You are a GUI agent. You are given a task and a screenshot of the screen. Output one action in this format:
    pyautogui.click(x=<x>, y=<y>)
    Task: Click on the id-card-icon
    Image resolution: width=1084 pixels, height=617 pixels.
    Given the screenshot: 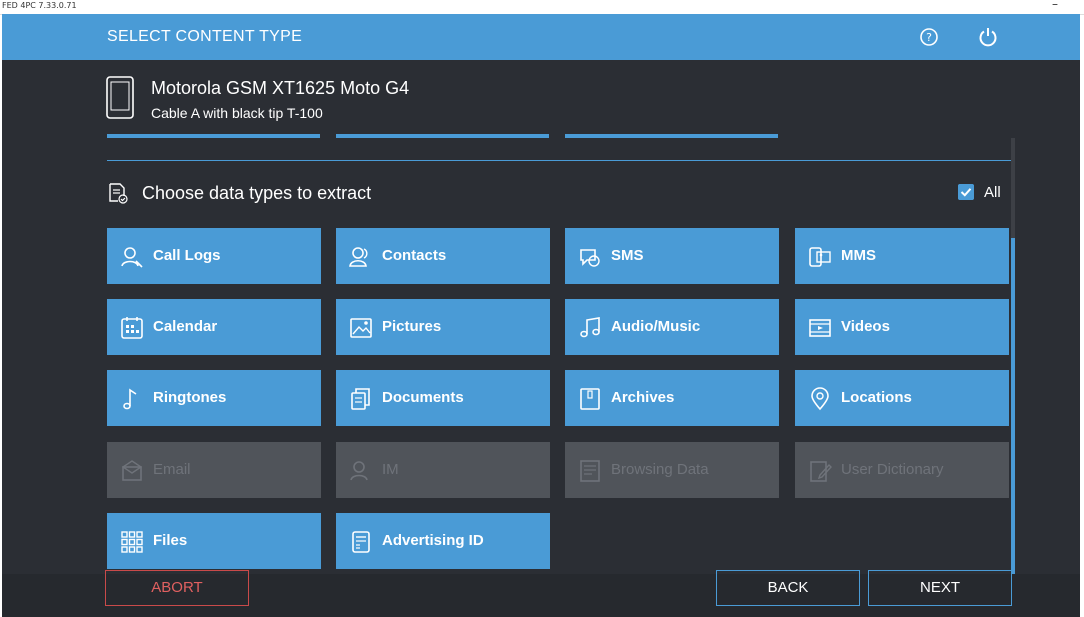 What is the action you would take?
    pyautogui.click(x=361, y=542)
    